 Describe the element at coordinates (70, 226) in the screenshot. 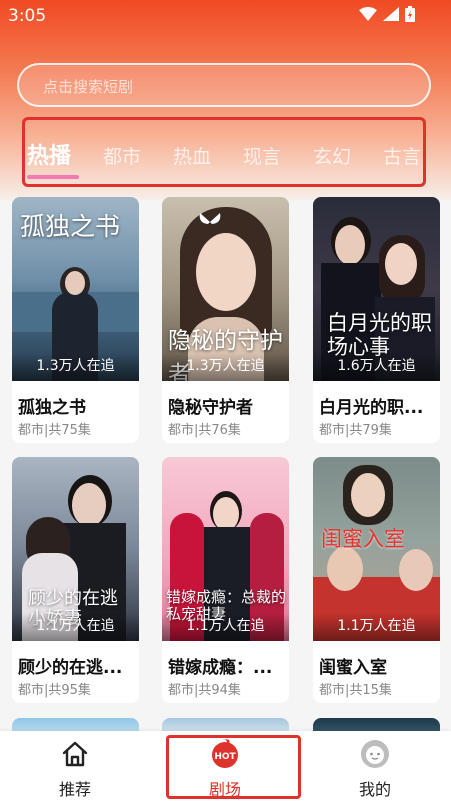

I see `drama-cover-title: 孤独之书` at that location.